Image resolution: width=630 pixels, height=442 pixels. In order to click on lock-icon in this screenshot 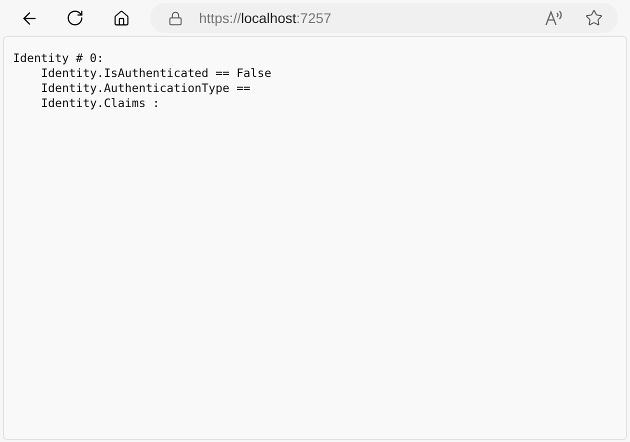, I will do `click(175, 18)`.